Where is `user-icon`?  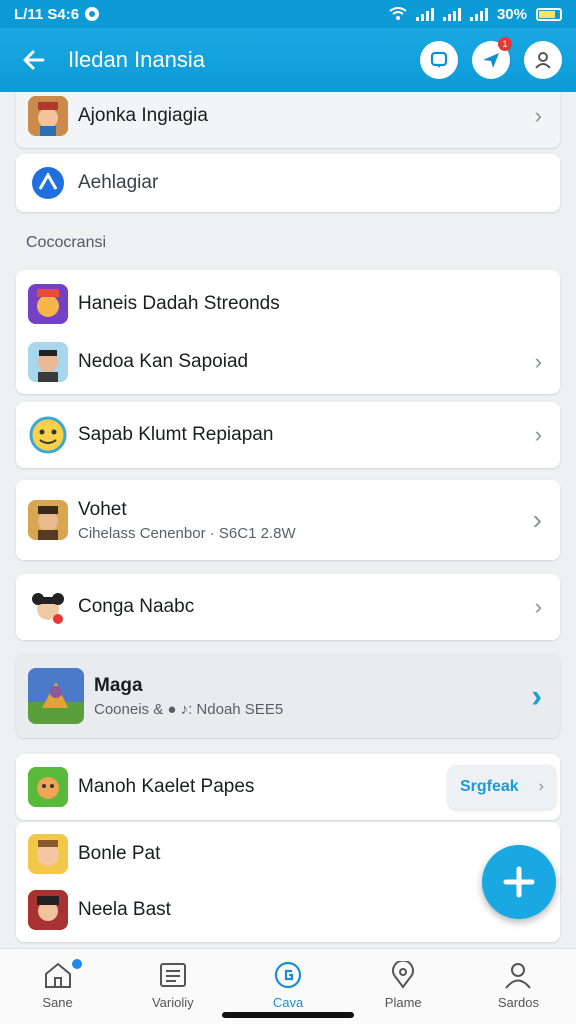
user-icon is located at coordinates (543, 60).